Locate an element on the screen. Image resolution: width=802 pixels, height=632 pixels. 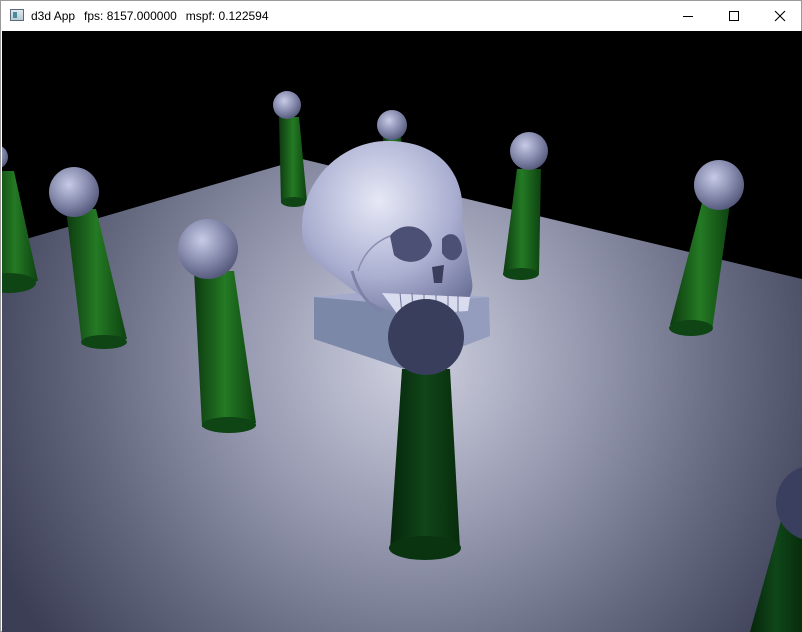
minimize-icon is located at coordinates (688, 16).